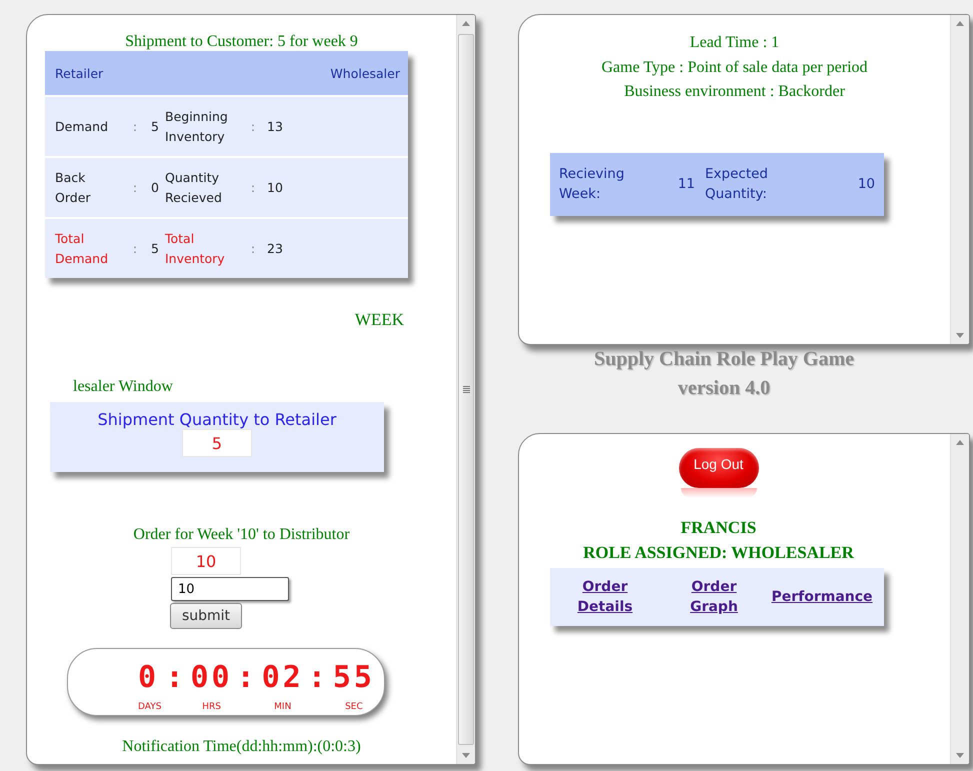 This screenshot has height=771, width=973. What do you see at coordinates (379, 320) in the screenshot?
I see `week-label: WEEK` at bounding box center [379, 320].